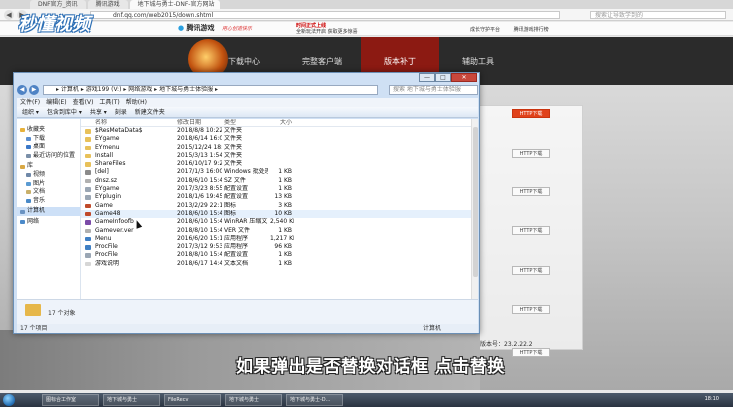 This screenshot has width=733, height=407. I want to click on file-row: EYgame 2017/3/23 8:55 配置设置 1 KB, so click(279, 189).